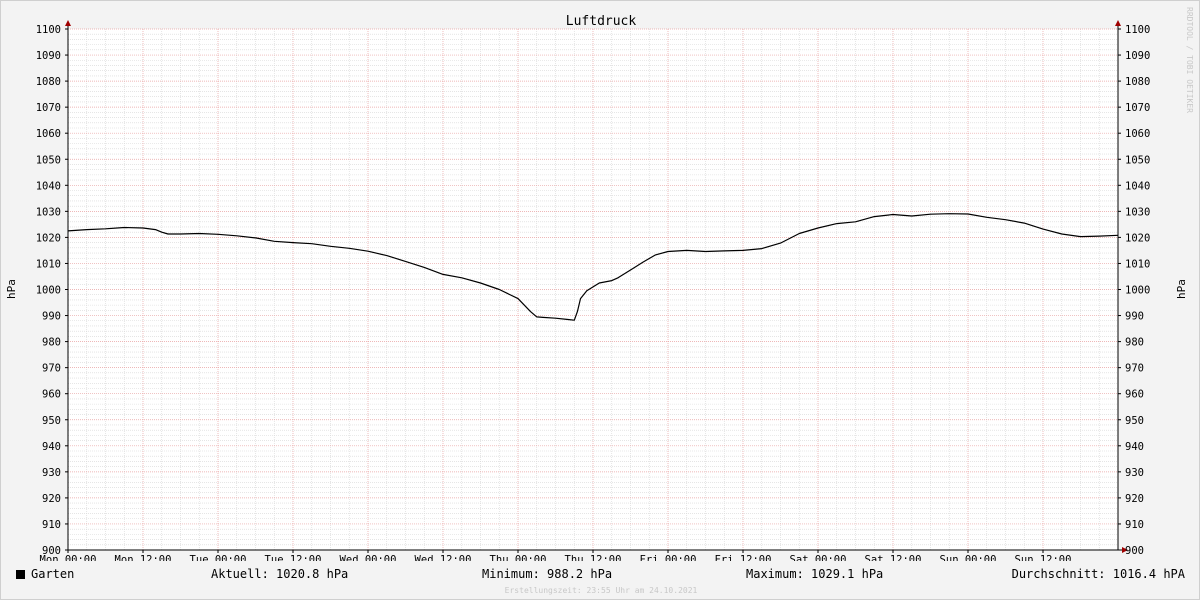 This screenshot has width=1200, height=600. What do you see at coordinates (1189, 60) in the screenshot?
I see `rrdtool-watermark: RRDTOOL / TOBI OETIKER` at bounding box center [1189, 60].